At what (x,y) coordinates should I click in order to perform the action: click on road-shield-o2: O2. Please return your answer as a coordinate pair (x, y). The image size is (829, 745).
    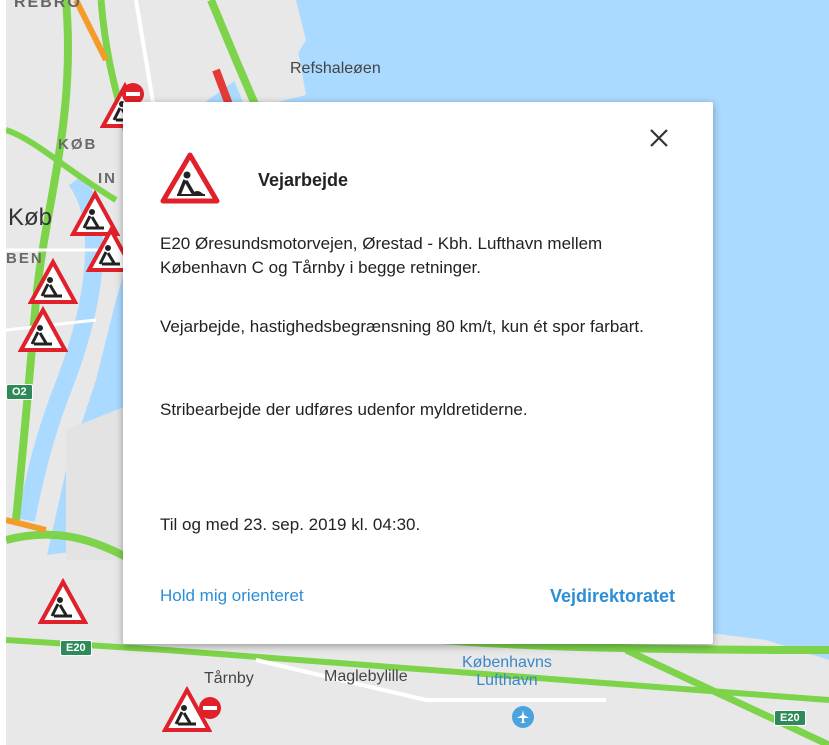
    Looking at the image, I should click on (19, 392).